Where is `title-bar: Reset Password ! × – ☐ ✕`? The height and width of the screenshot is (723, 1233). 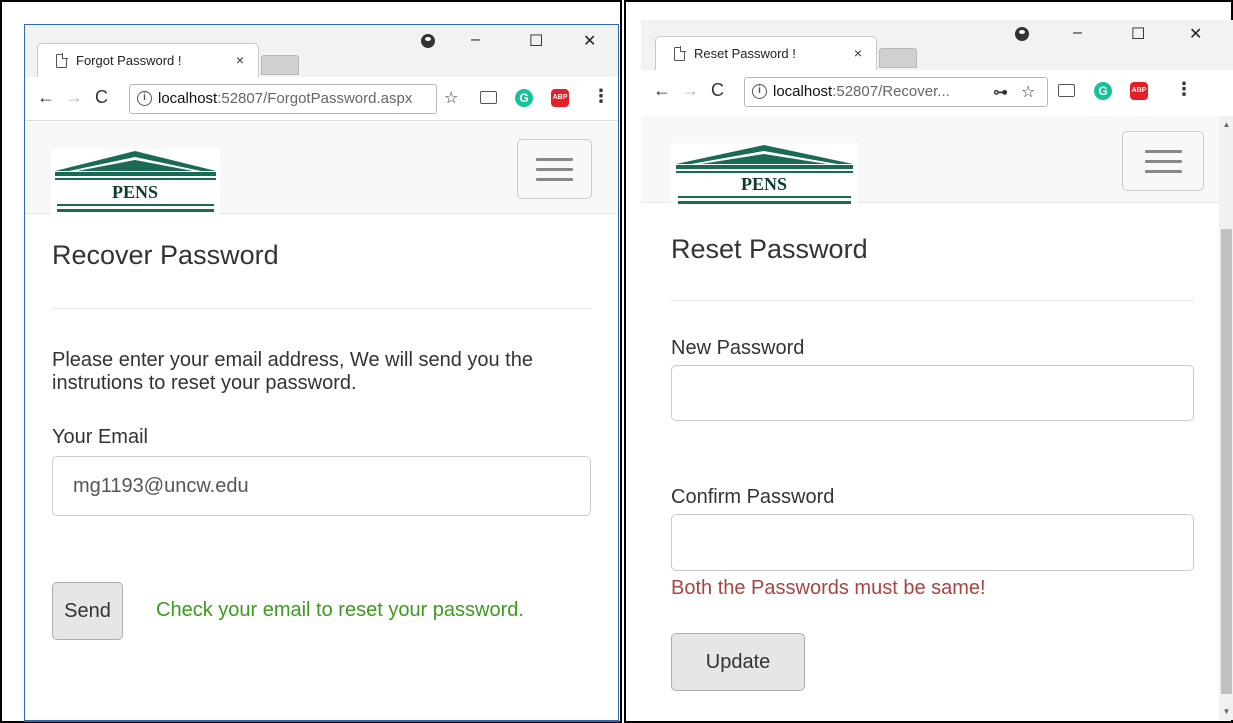
title-bar: Reset Password ! × – ☐ ✕ is located at coordinates (937, 45).